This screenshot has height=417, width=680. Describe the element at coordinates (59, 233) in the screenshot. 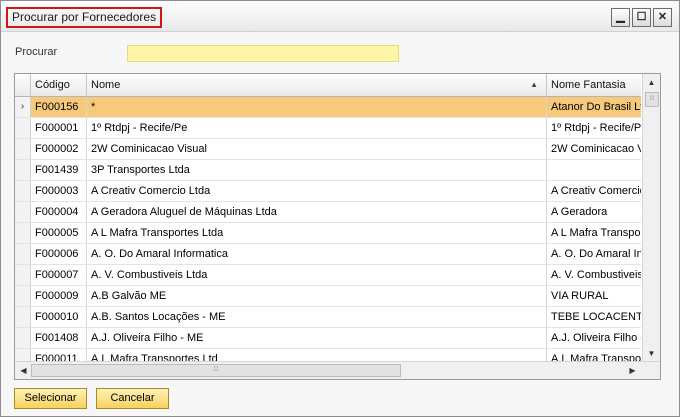

I see `cell-codigo: F000005` at that location.